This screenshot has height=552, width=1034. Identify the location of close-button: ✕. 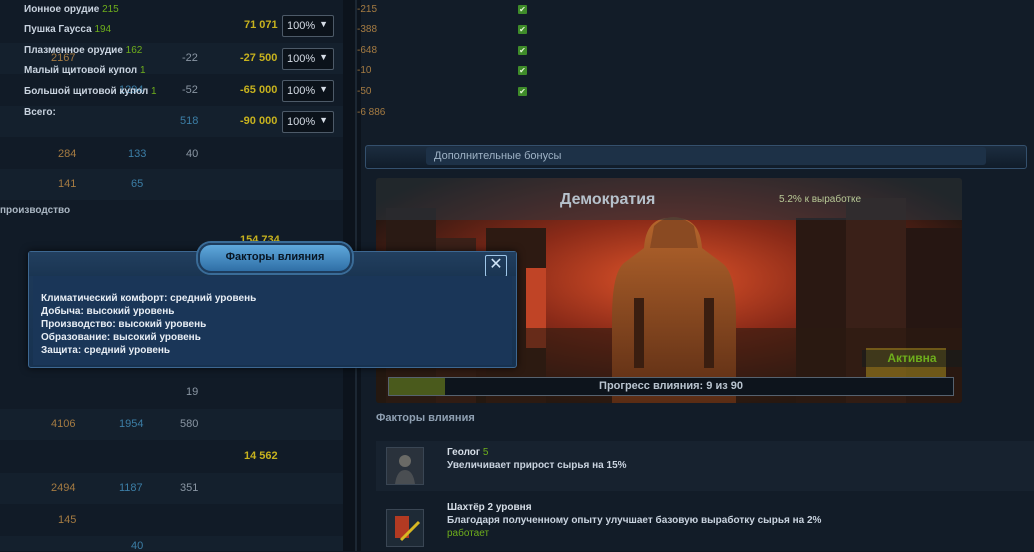
(496, 266).